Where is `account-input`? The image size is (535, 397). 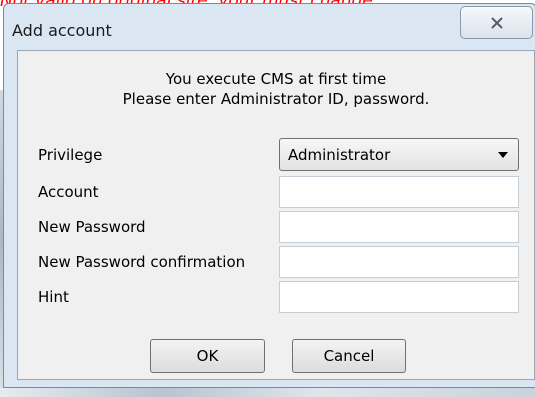
account-input is located at coordinates (399, 192).